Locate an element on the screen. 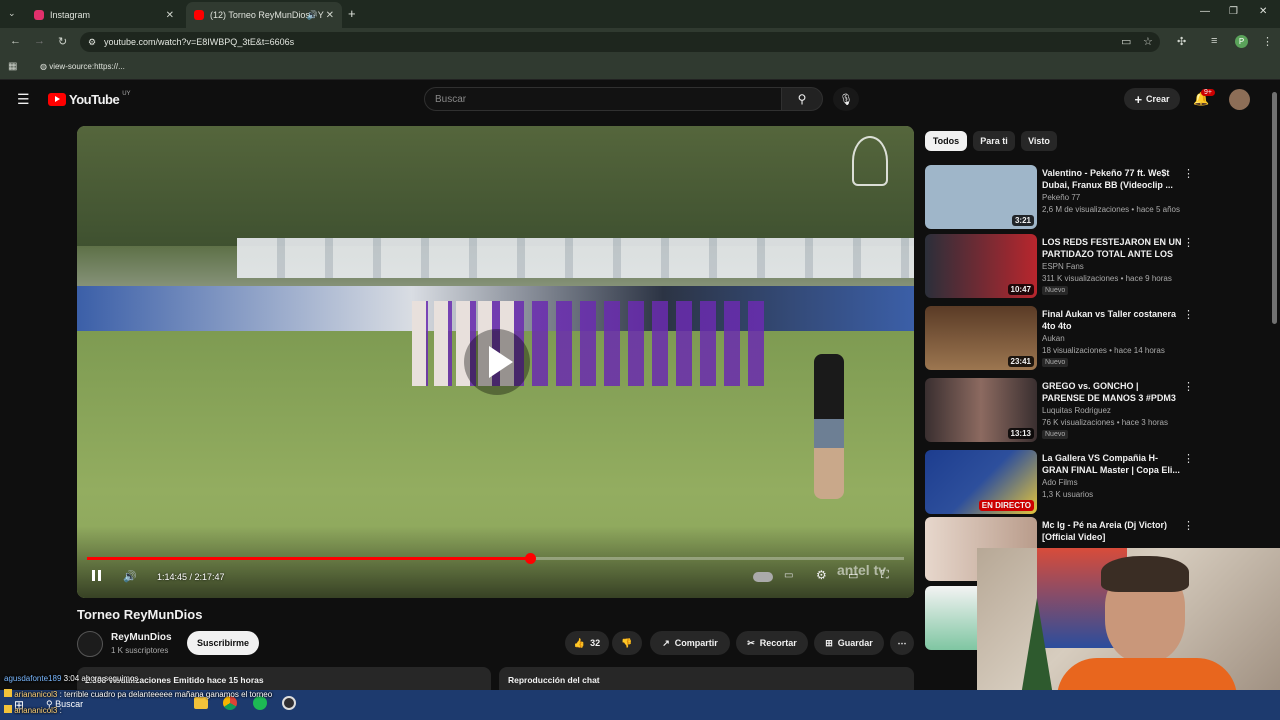 The height and width of the screenshot is (720, 1280). recommendation-channel: Ado Films is located at coordinates (1060, 482).